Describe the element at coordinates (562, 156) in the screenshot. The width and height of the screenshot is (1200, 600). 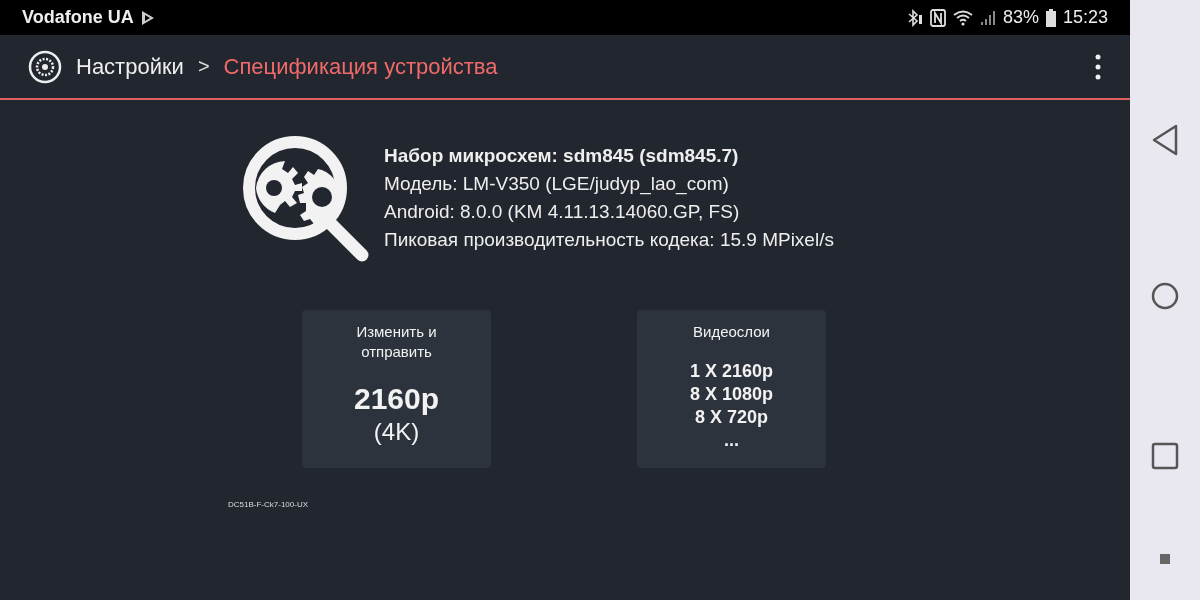
I see `spec-line: Набор микросхем: sdm845 (sdm845.7)` at that location.